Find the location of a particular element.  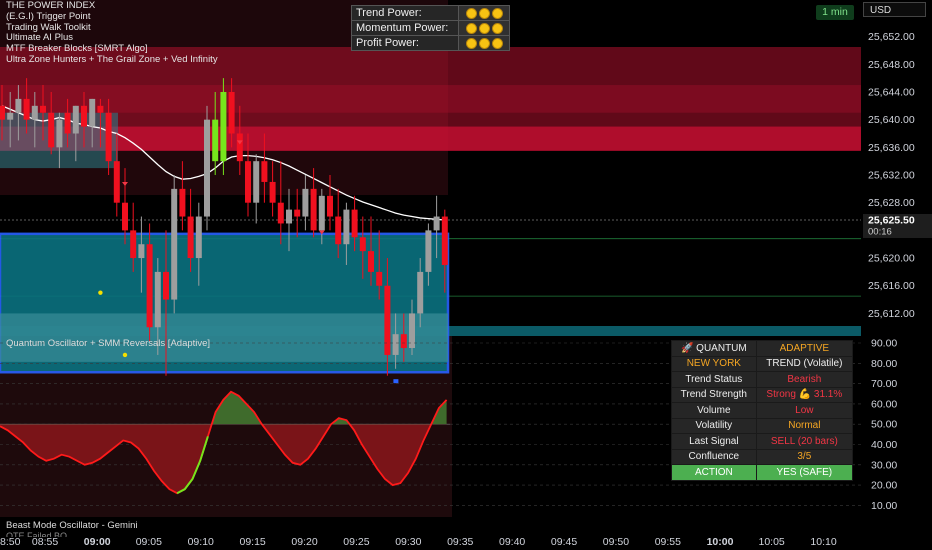

price-tick-label: 25,644.00 is located at coordinates (891, 92).